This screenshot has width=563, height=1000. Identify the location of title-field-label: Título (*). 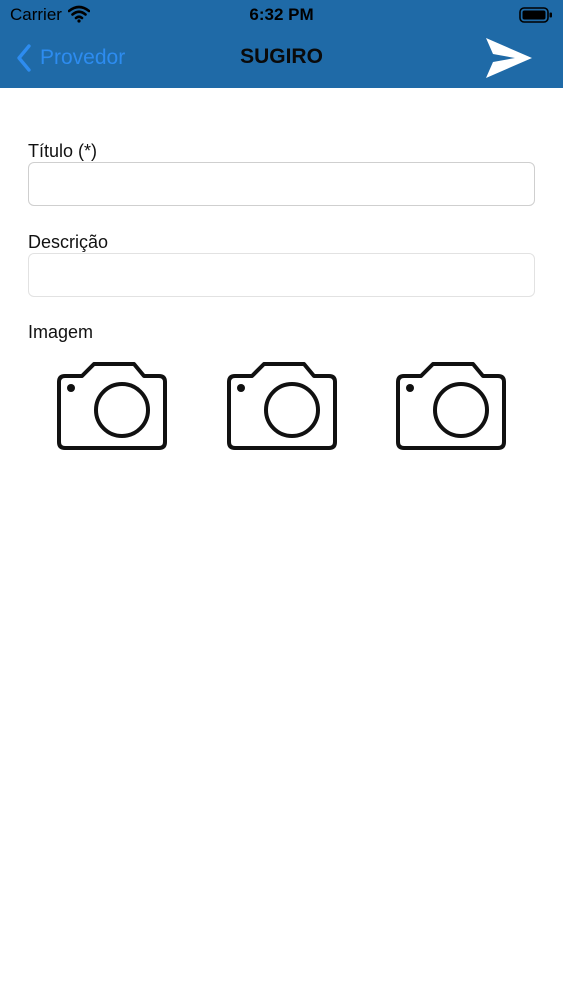
(63, 151).